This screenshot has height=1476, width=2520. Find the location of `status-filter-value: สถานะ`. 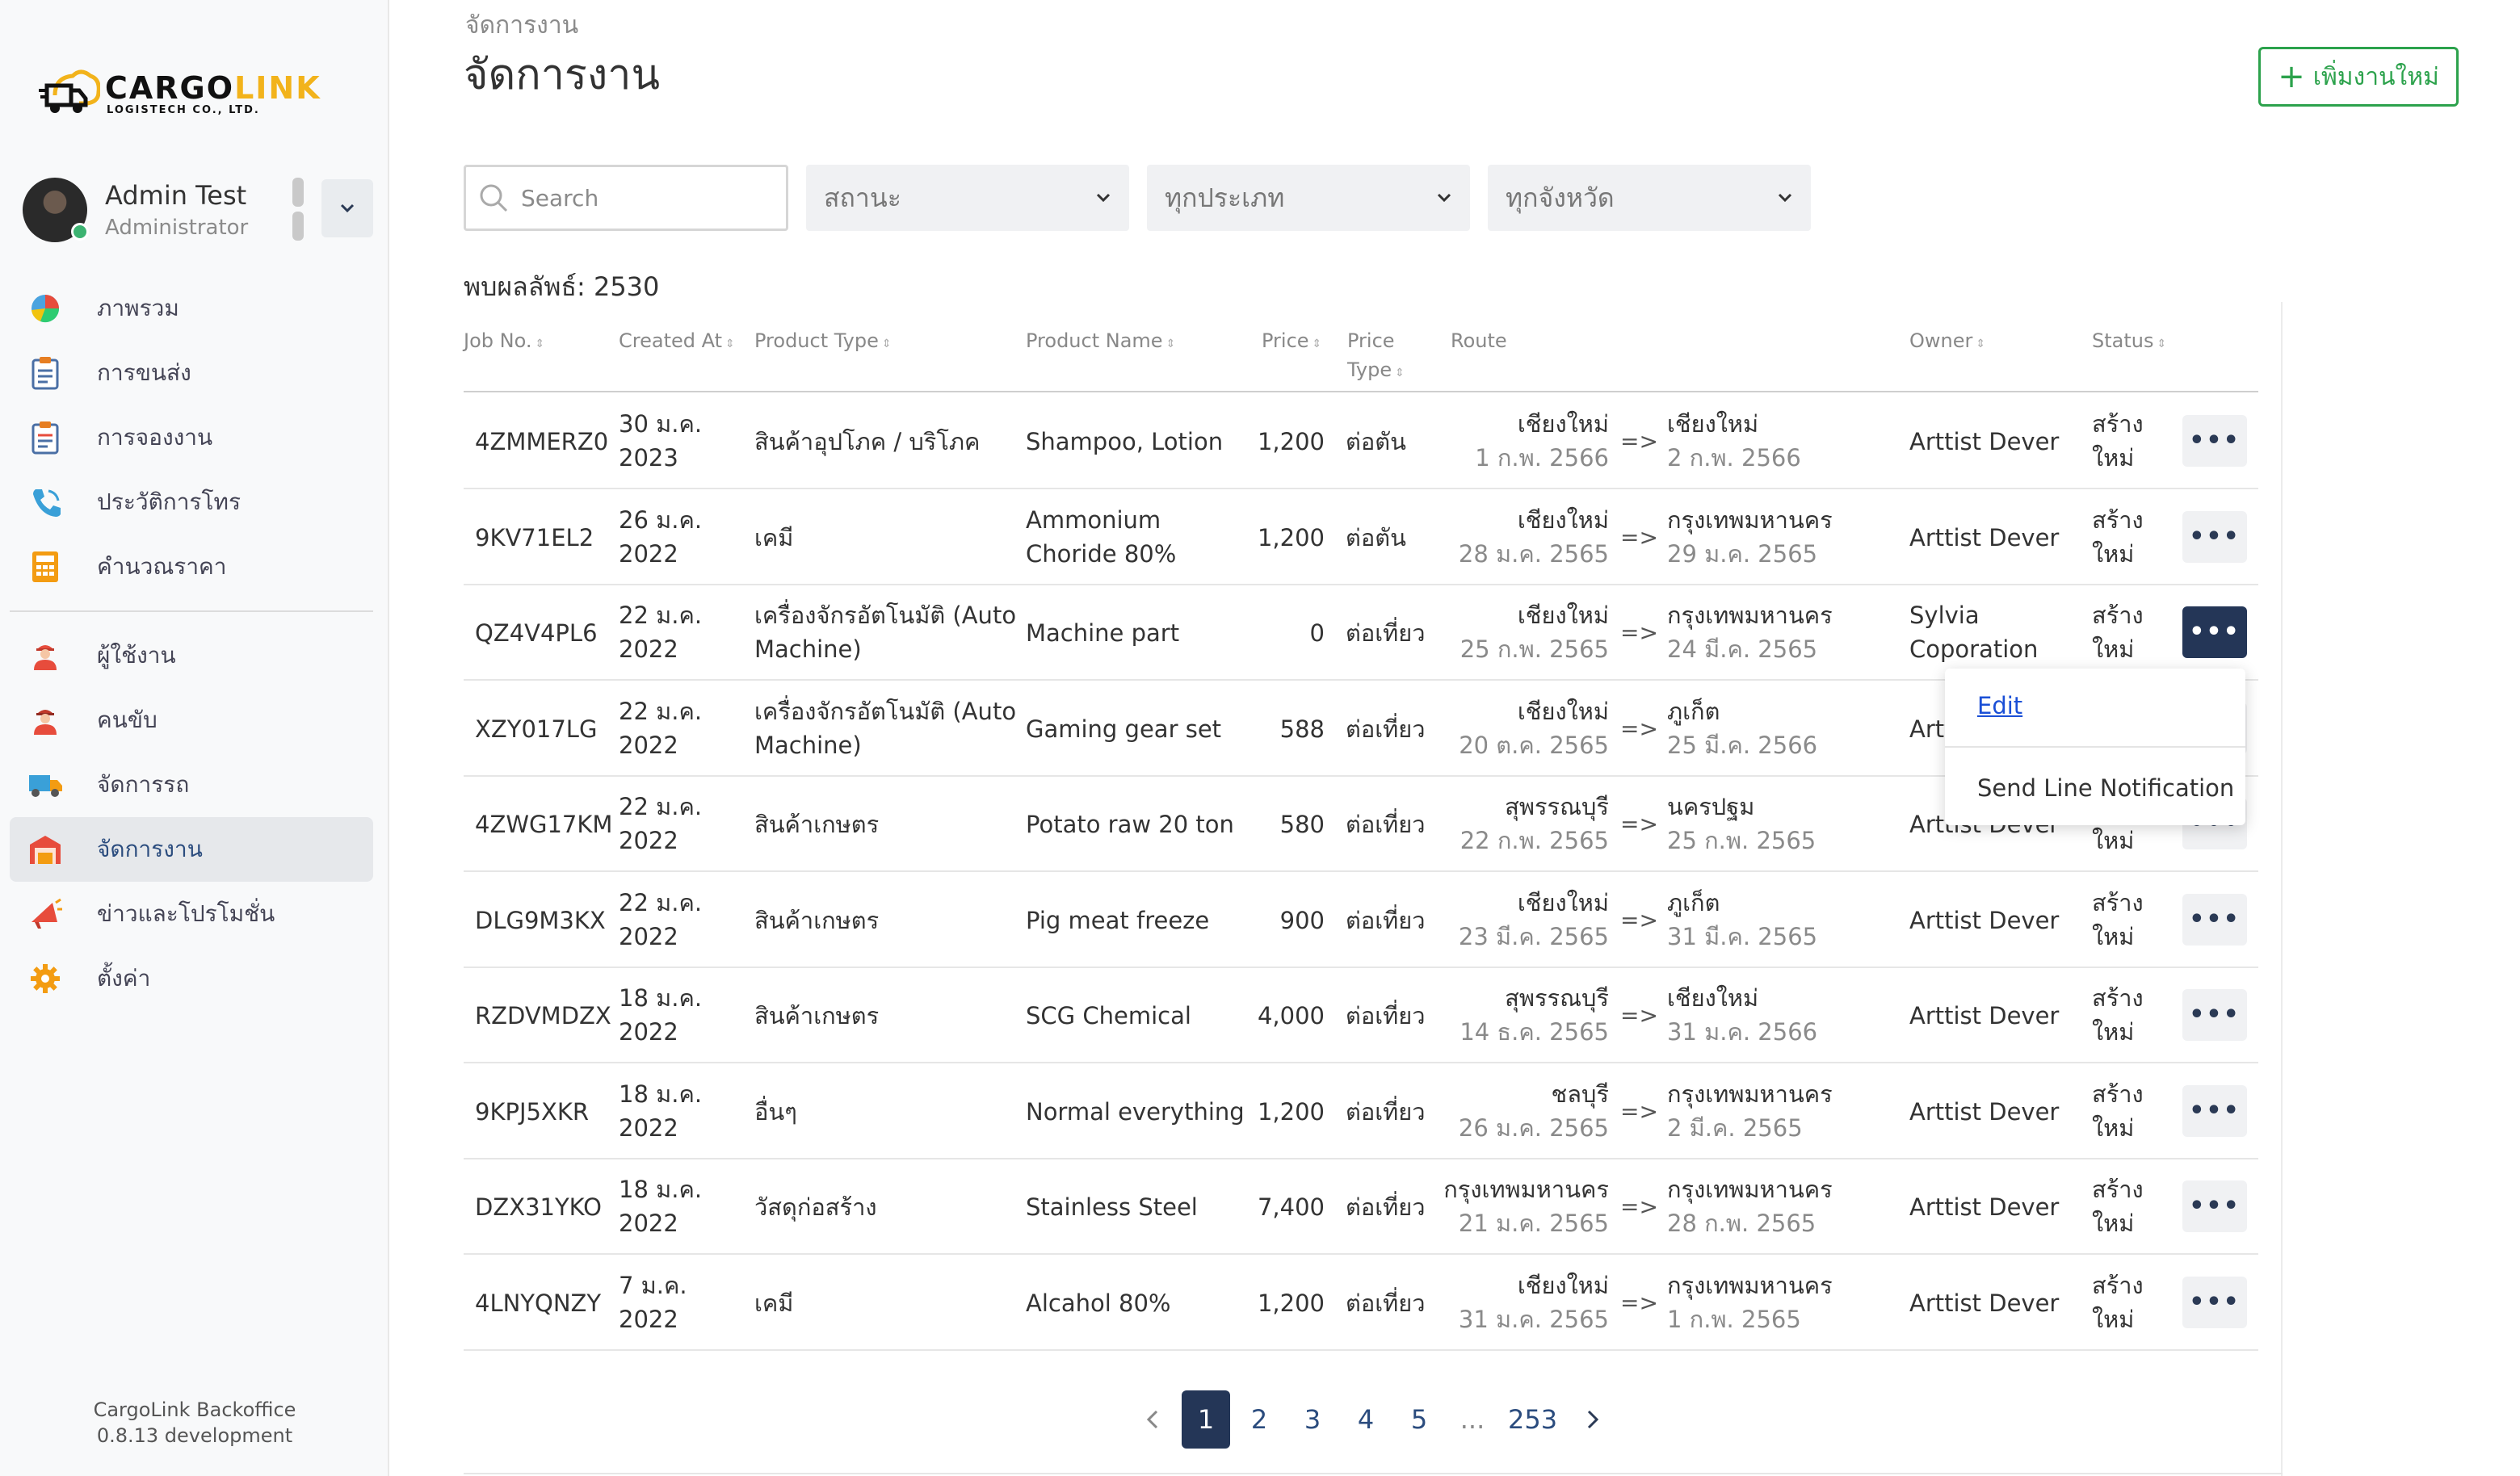

status-filter-value: สถานะ is located at coordinates (862, 197).